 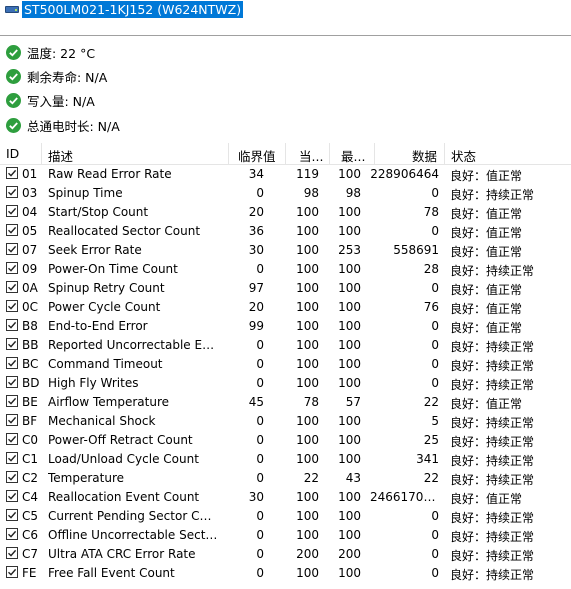 I want to click on attribute-raw-data: 76, so click(x=431, y=307).